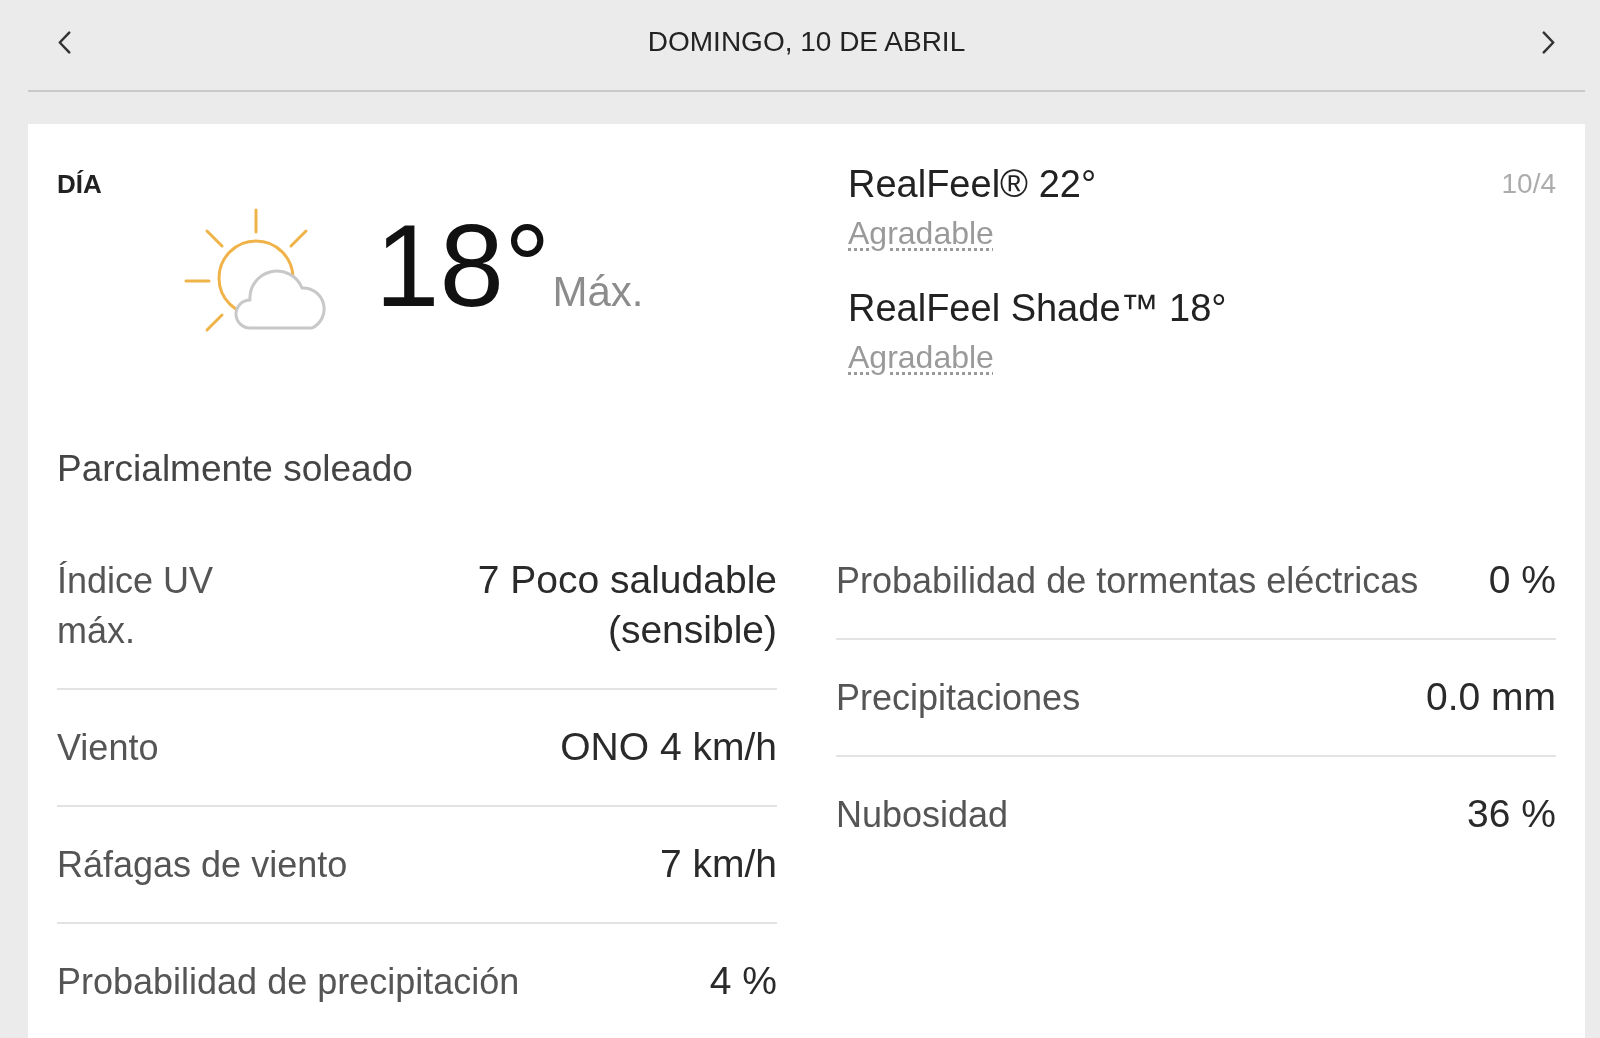 The width and height of the screenshot is (1600, 1038). I want to click on detail-label: Nubosidad, so click(922, 815).